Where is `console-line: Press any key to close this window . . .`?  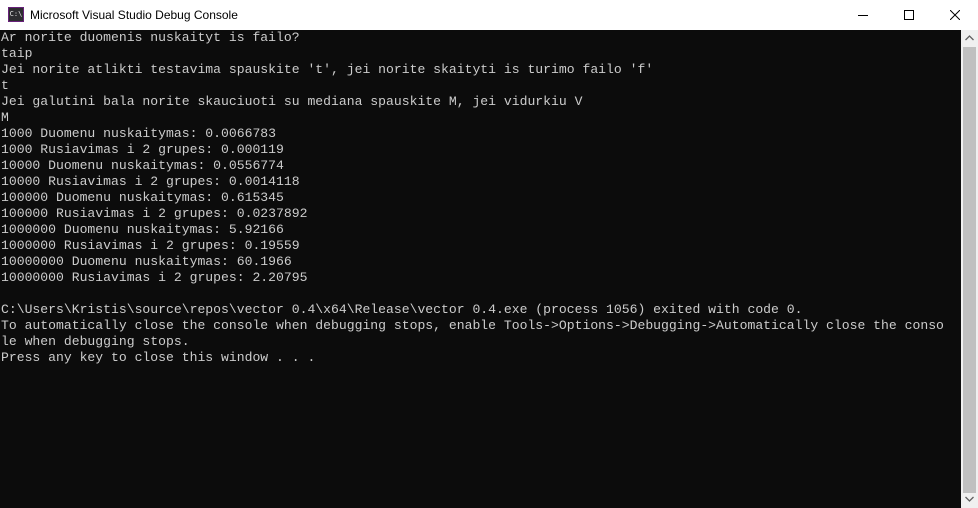 console-line: Press any key to close this window . . . is located at coordinates (158, 357).